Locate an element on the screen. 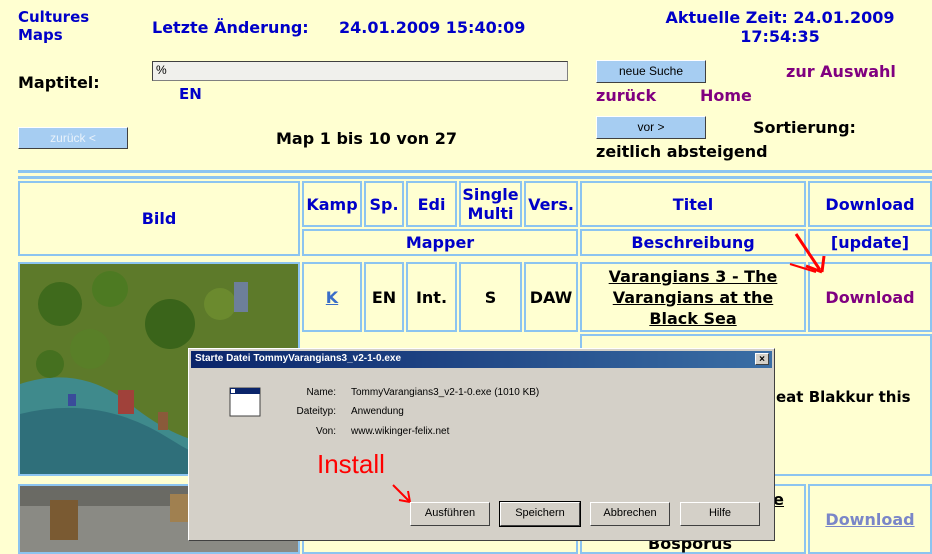 The width and height of the screenshot is (932, 554). row2-download-link: Download is located at coordinates (870, 519).